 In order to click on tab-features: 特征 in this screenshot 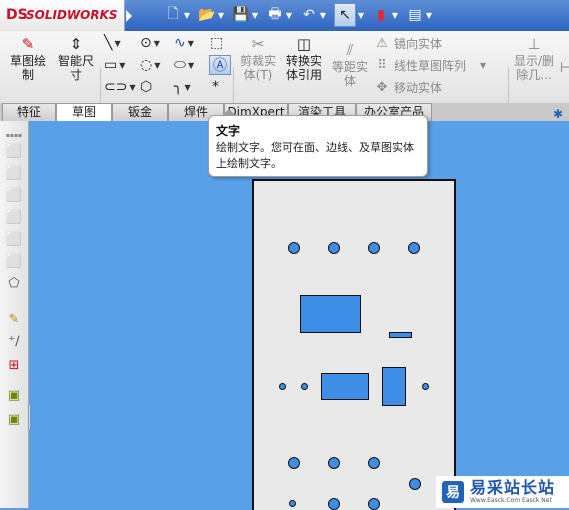, I will do `click(29, 112)`.